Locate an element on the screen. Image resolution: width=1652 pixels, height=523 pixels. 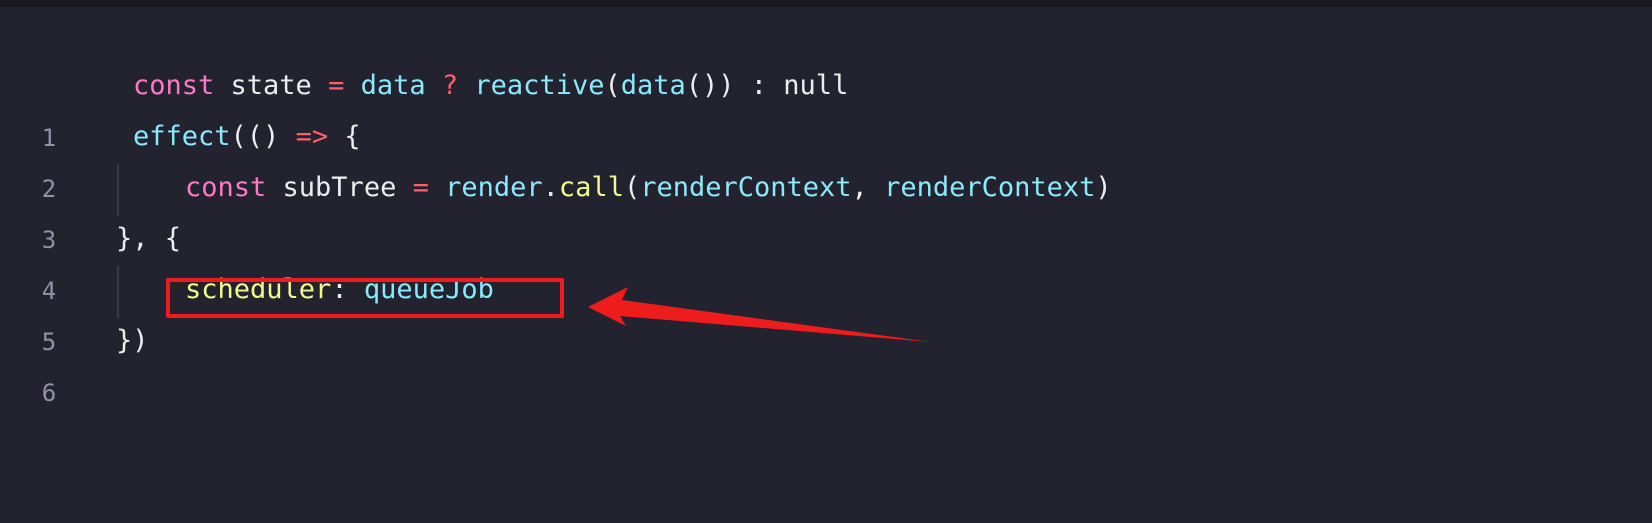
red-arrow-left-icon is located at coordinates (759, 314).